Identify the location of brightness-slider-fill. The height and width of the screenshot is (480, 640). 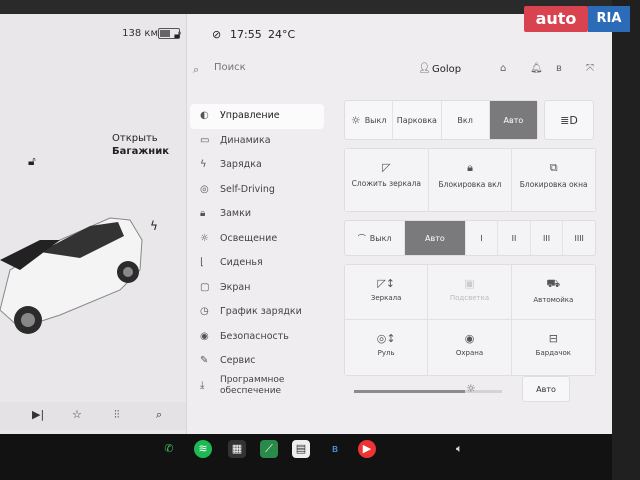
(409, 391).